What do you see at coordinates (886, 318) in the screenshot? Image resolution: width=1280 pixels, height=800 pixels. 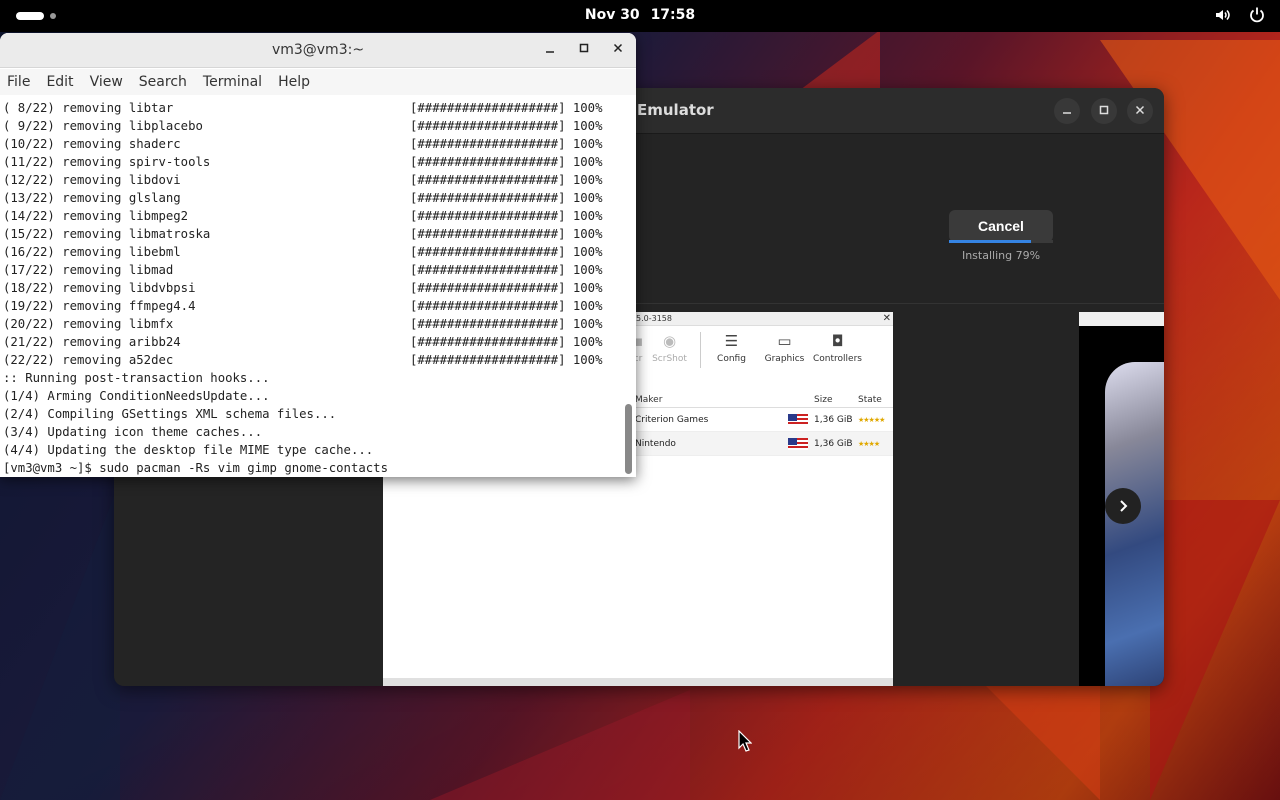 I see `close-icon: ✕` at bounding box center [886, 318].